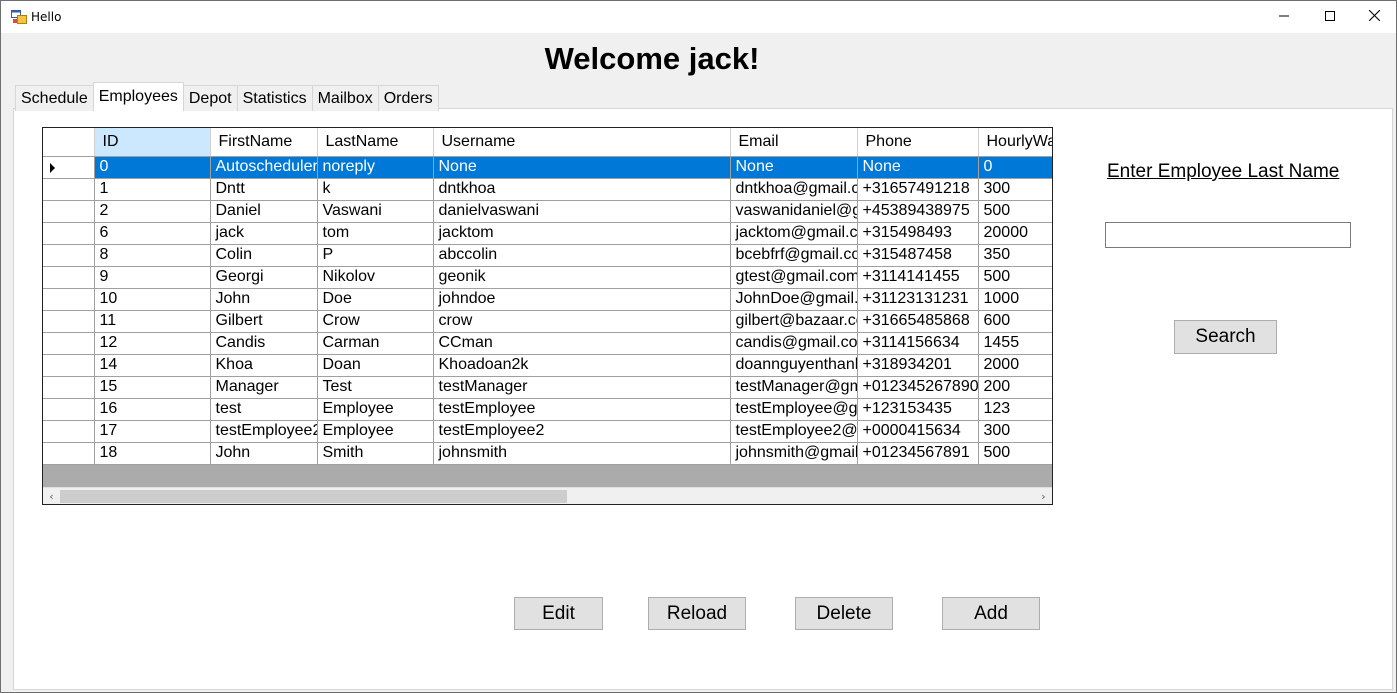 This screenshot has width=1397, height=693. Describe the element at coordinates (375, 299) in the screenshot. I see `table-cell: Doe` at that location.